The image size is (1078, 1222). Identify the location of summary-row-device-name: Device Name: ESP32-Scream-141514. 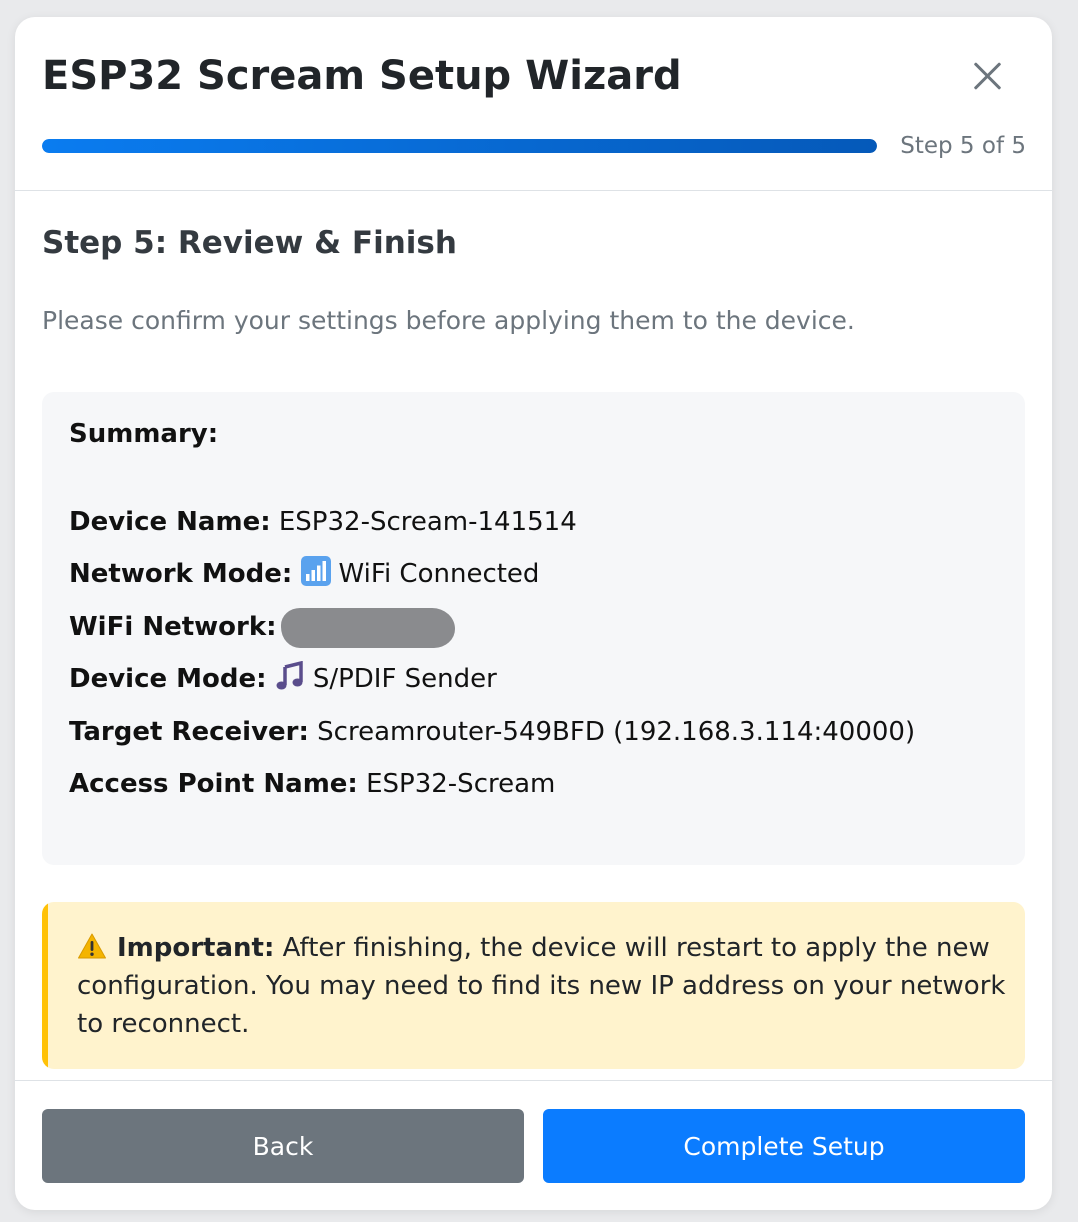
(323, 522).